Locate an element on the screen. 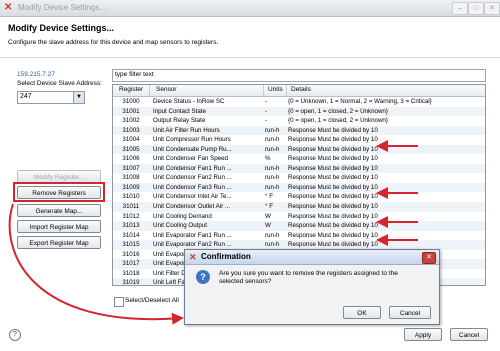 The width and height of the screenshot is (500, 351). arrow-icon is located at coordinates (96, 264).